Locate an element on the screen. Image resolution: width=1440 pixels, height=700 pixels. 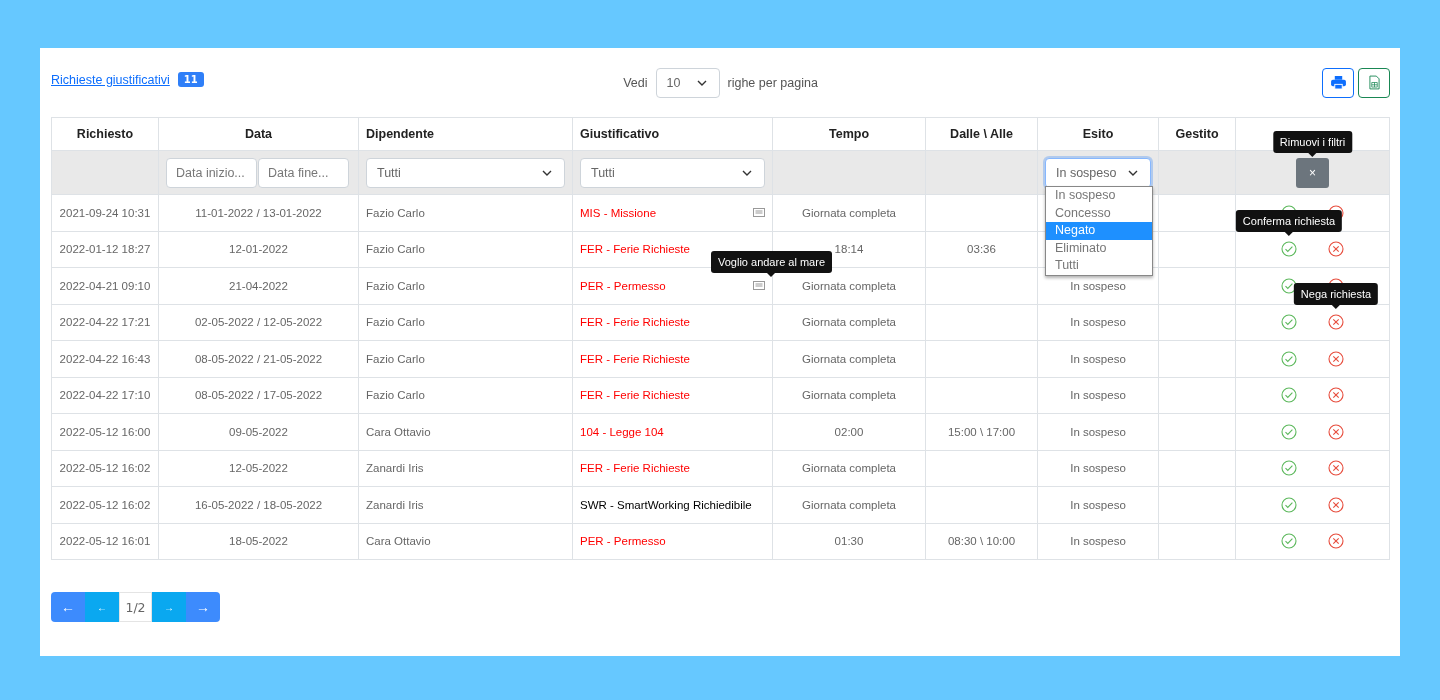
table-cell: 09-05-2022 is located at coordinates (258, 431).